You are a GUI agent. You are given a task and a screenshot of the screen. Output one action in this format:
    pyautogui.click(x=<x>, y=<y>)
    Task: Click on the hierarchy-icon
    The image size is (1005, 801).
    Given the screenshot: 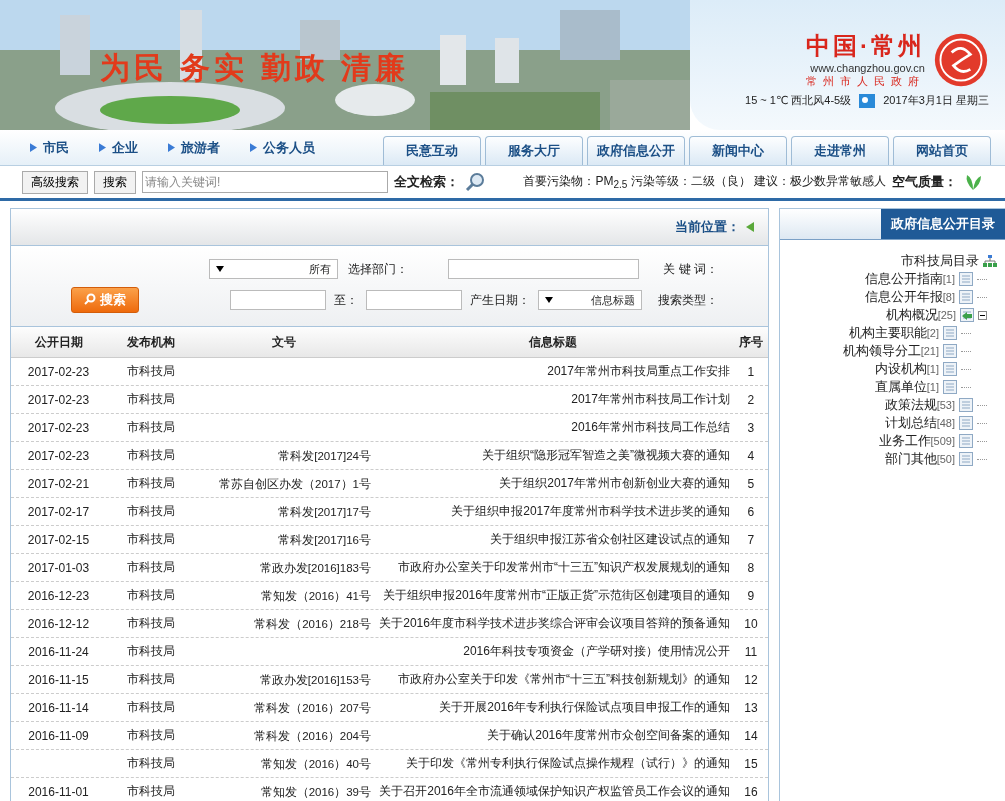 What is the action you would take?
    pyautogui.click(x=990, y=261)
    